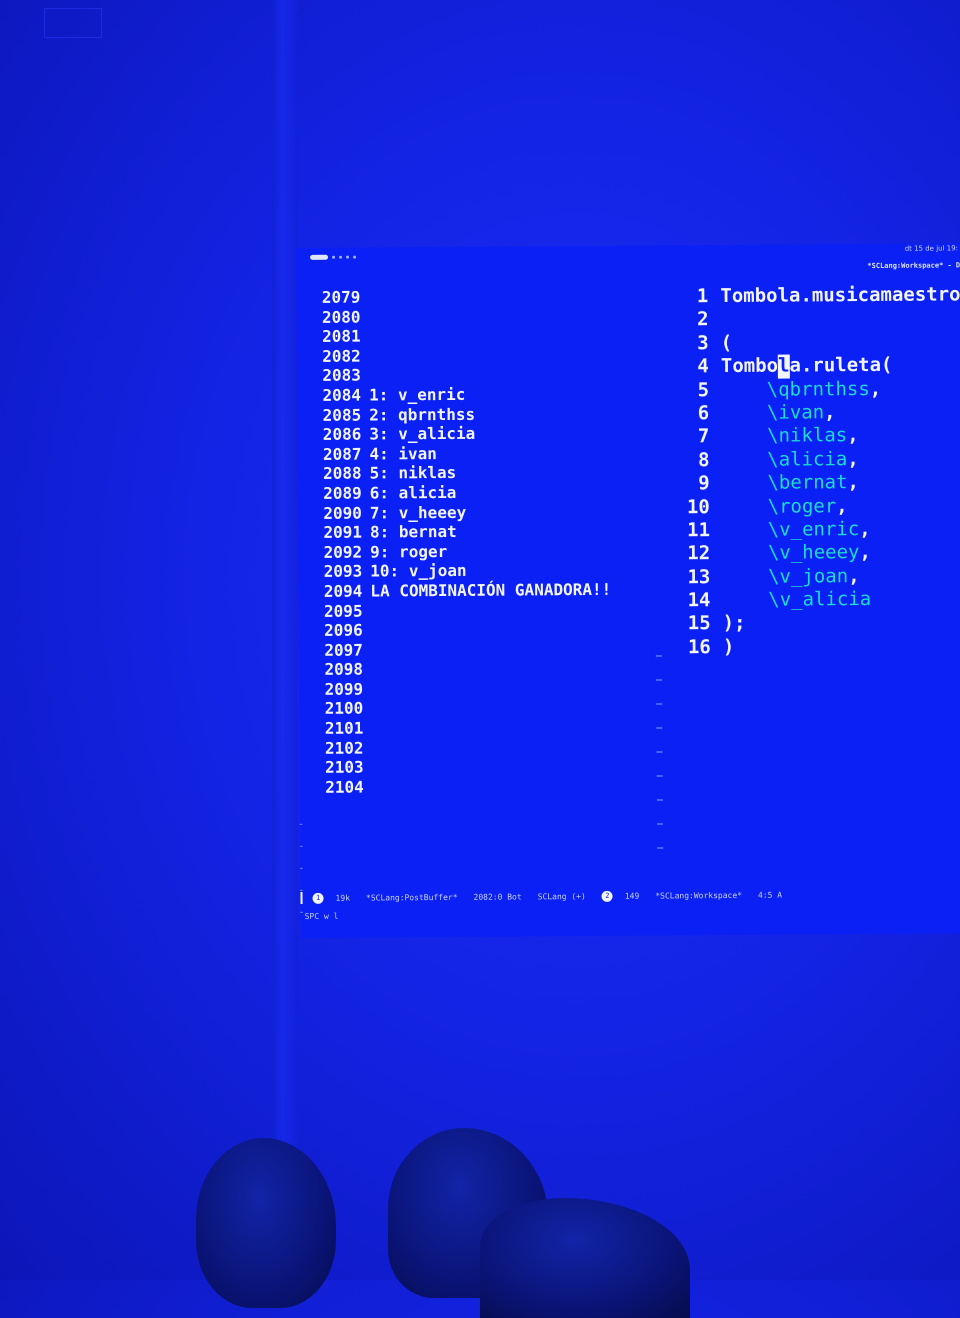 This screenshot has width=960, height=1318. Describe the element at coordinates (344, 669) in the screenshot. I see `line-number: 2098` at that location.